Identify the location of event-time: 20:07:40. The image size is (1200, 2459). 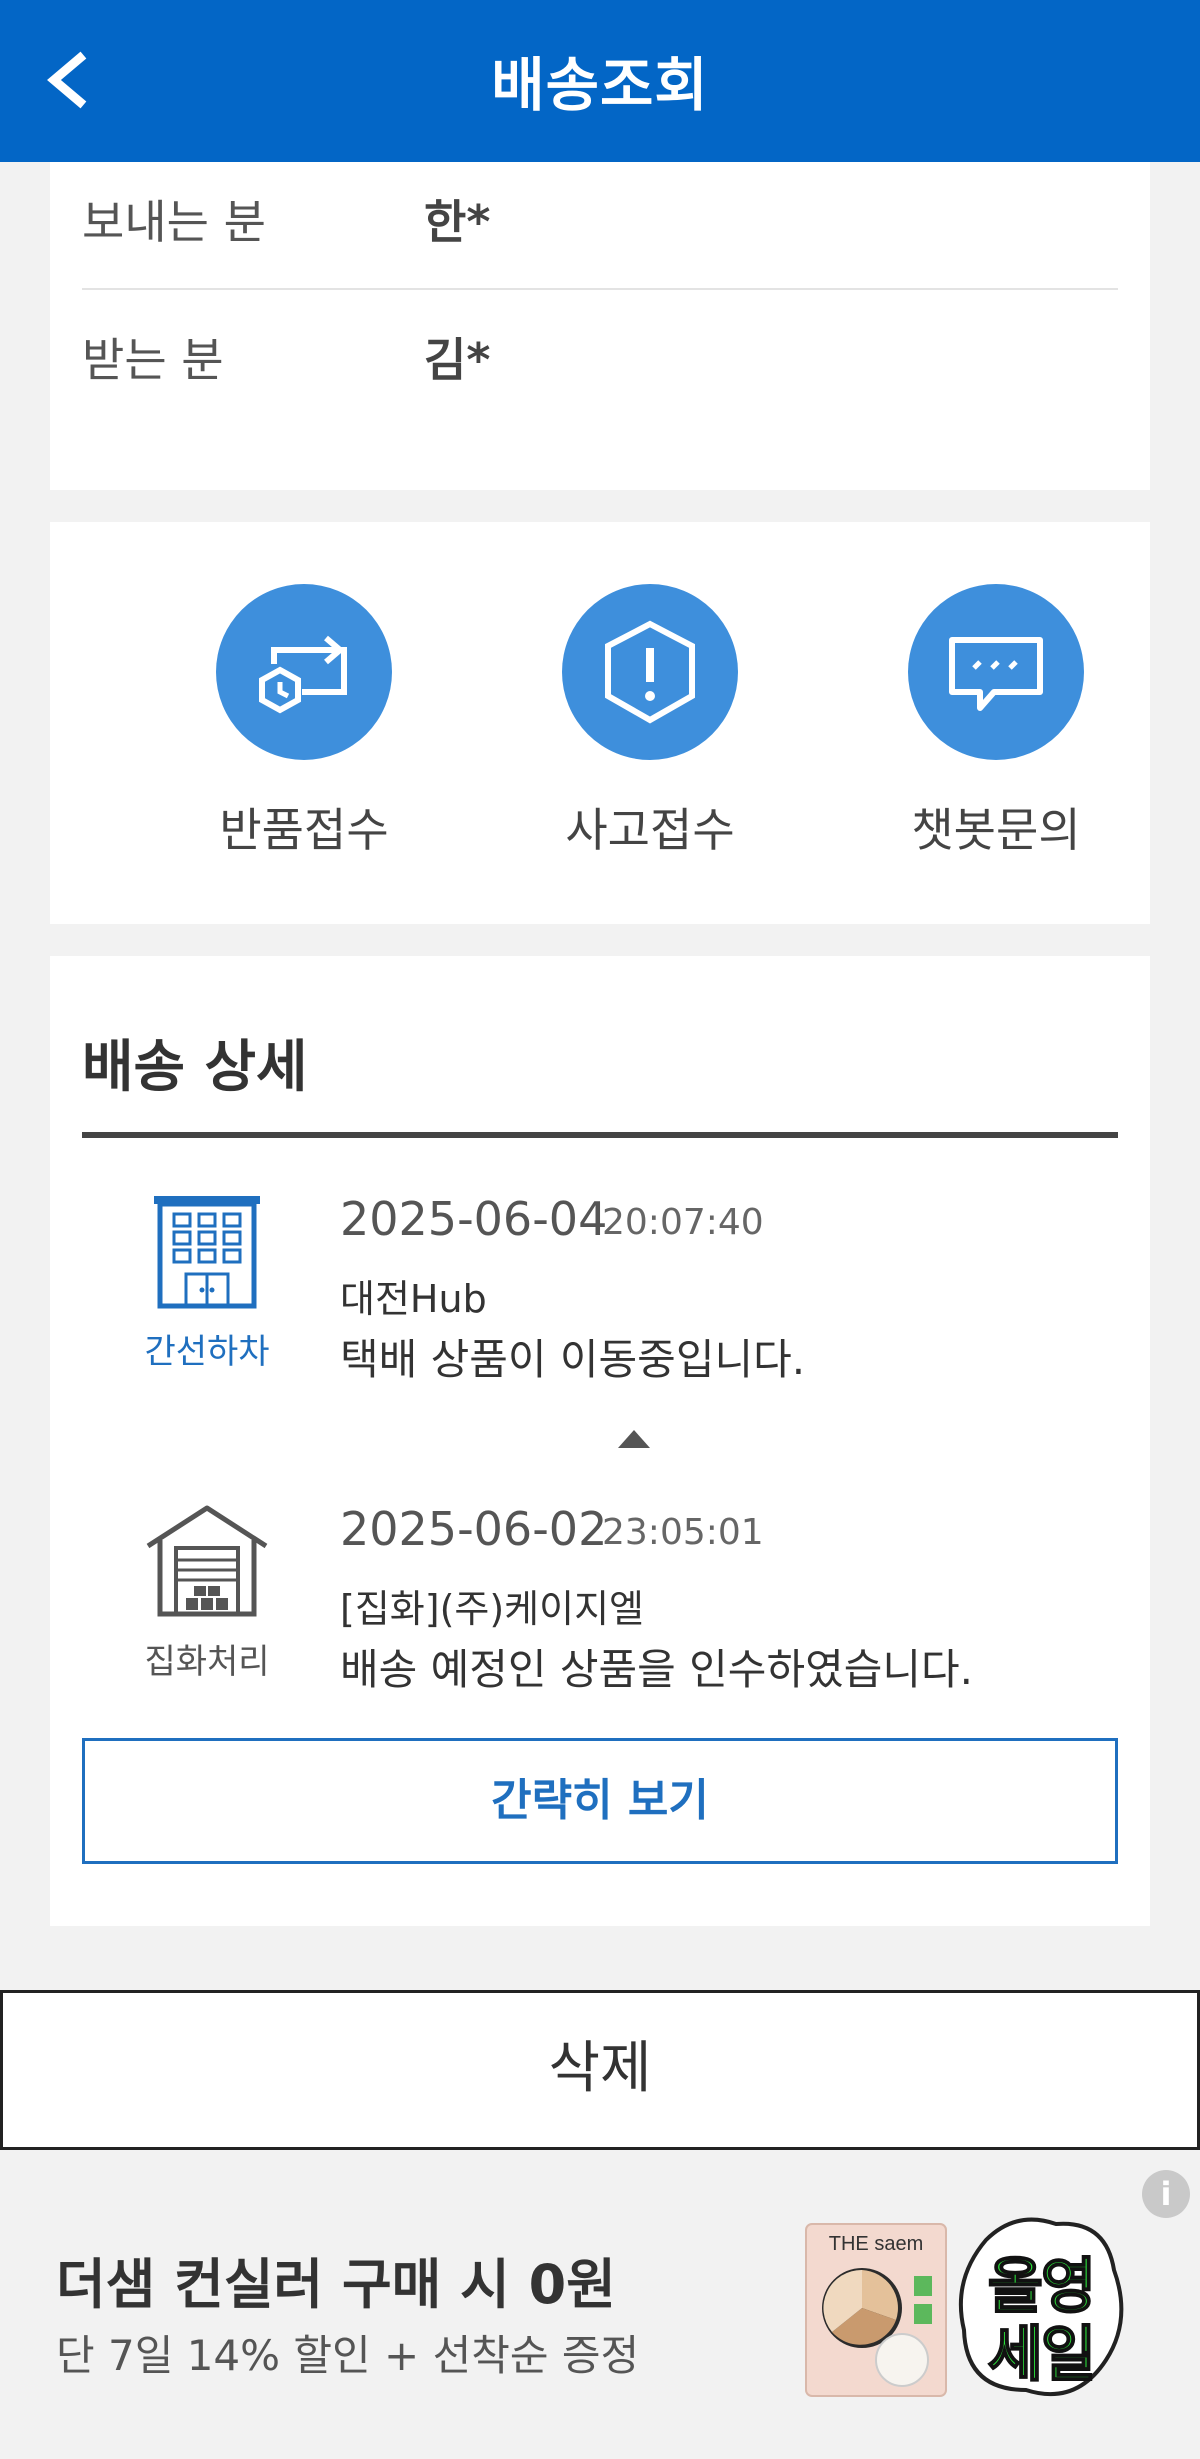
(683, 1222).